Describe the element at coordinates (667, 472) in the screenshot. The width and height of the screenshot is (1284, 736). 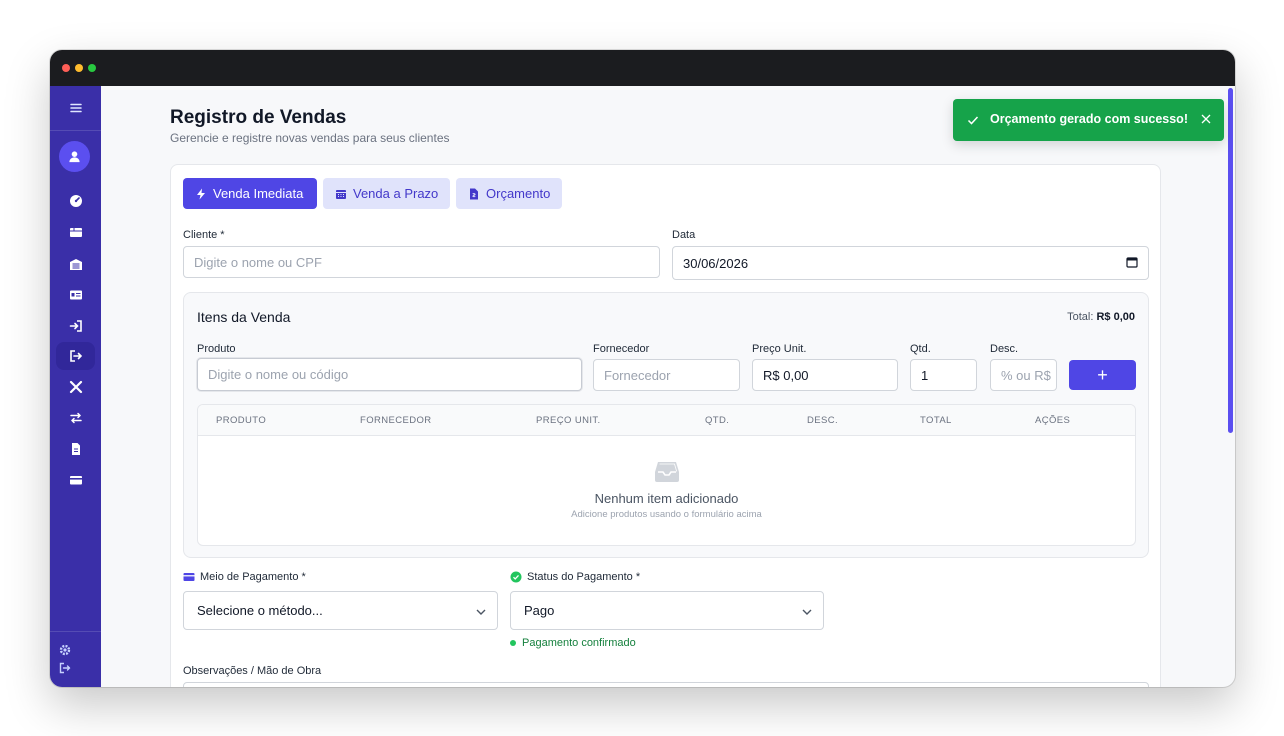
I see `inbox-icon` at that location.